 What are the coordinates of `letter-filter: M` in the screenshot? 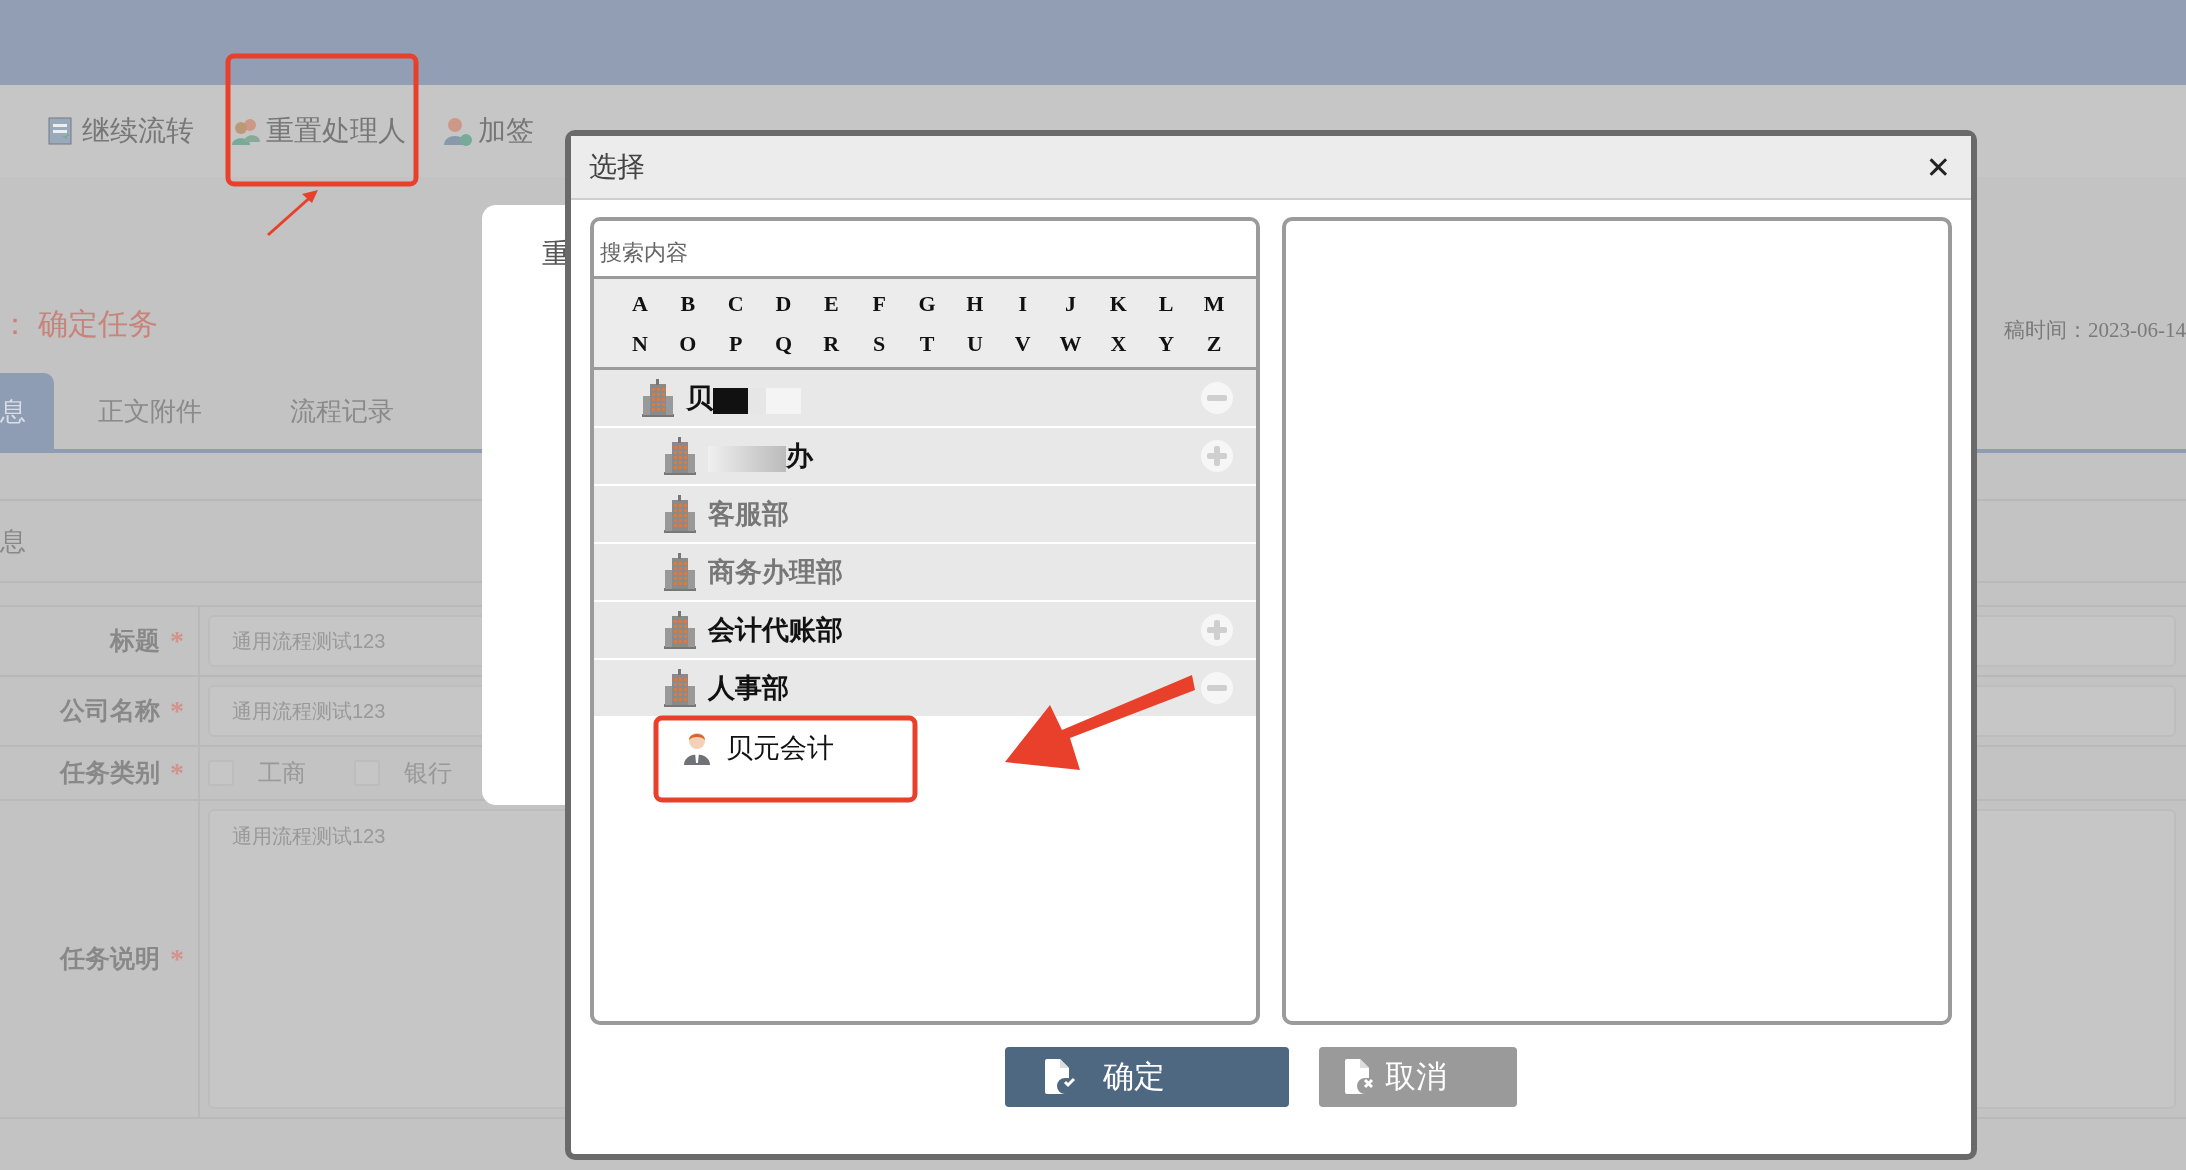 It's located at (1214, 303).